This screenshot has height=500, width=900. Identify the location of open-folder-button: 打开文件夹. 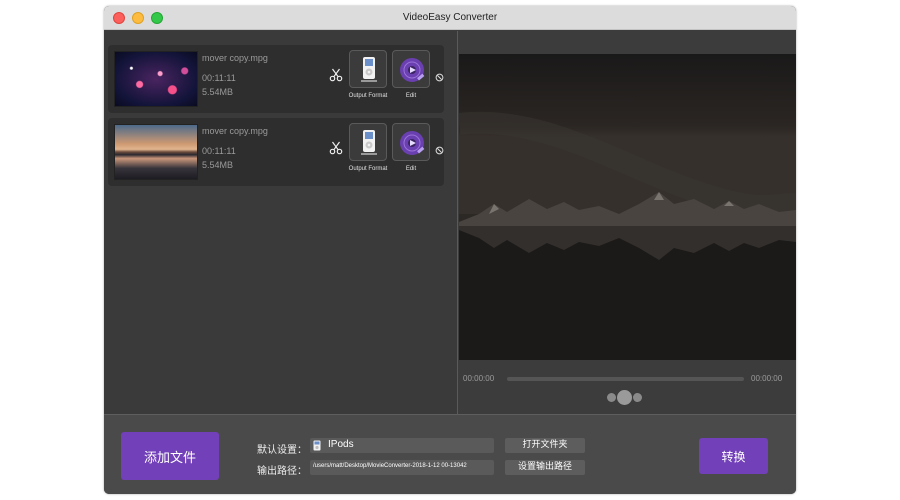
(545, 445).